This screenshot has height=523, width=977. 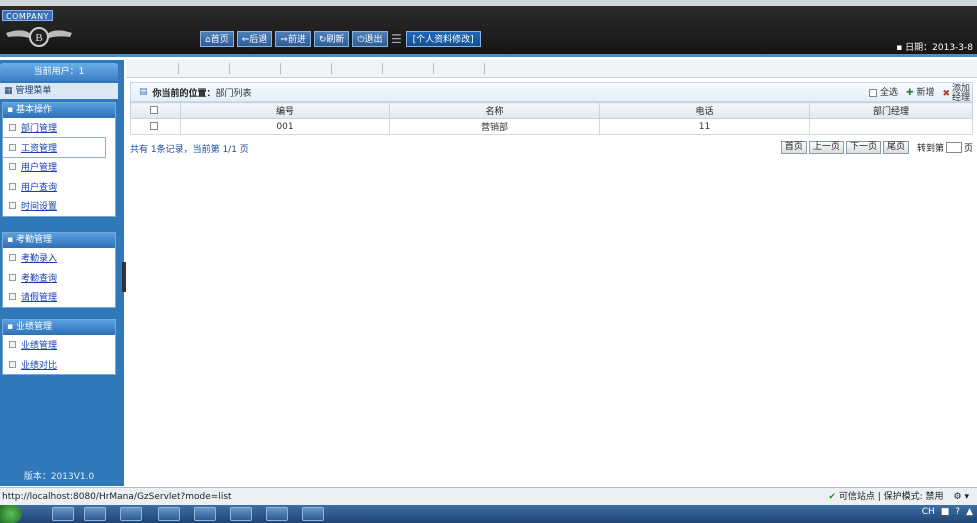 I want to click on sidebar-item-user-query: 用户查询, so click(x=59, y=187).